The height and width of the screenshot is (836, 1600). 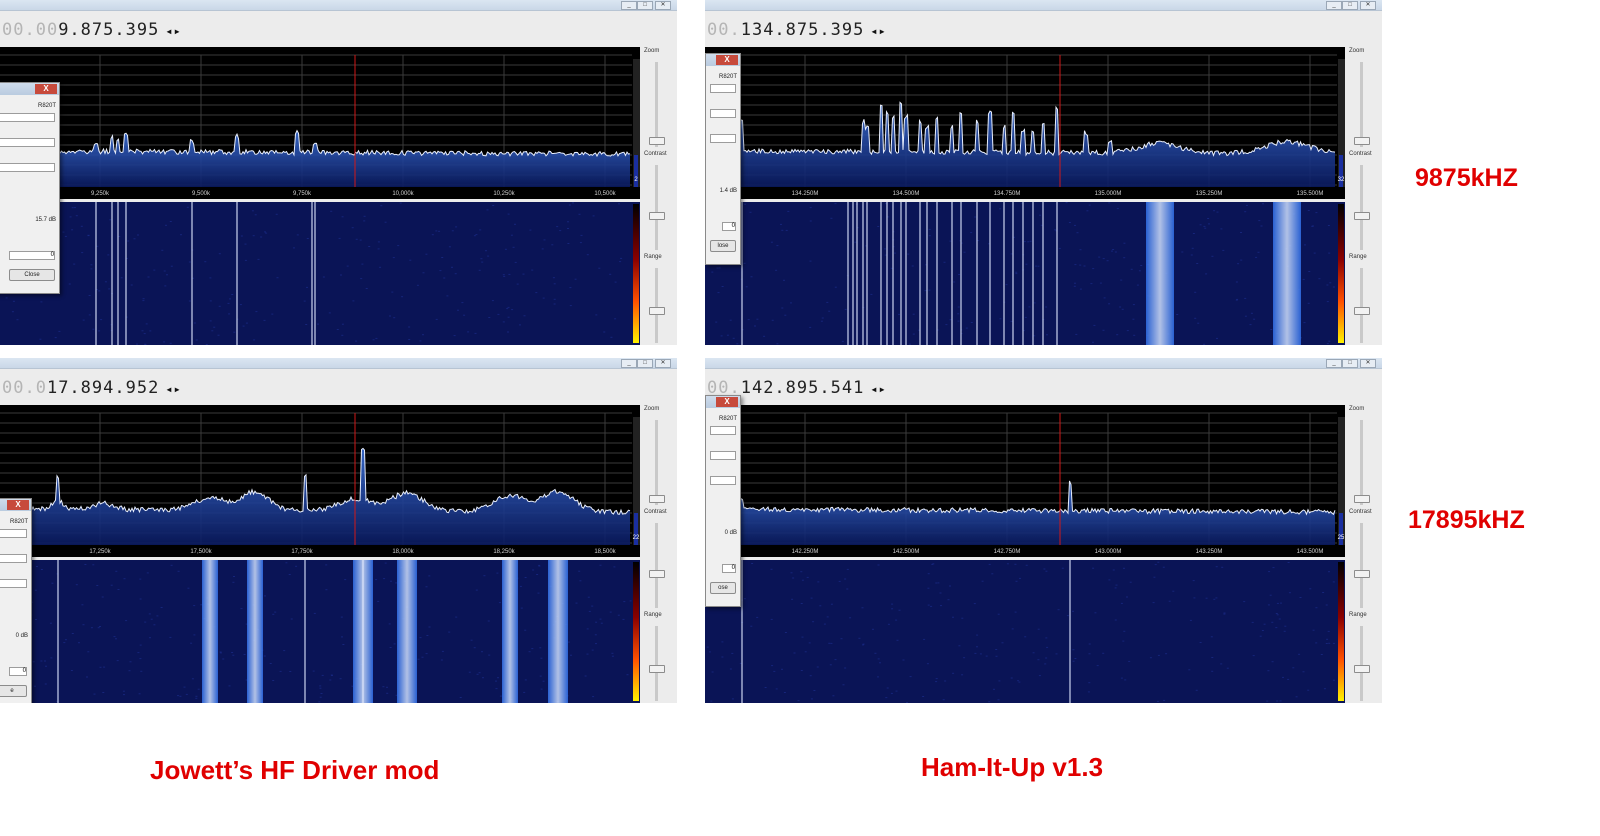 I want to click on dialog-close-button: Close, so click(x=32, y=275).